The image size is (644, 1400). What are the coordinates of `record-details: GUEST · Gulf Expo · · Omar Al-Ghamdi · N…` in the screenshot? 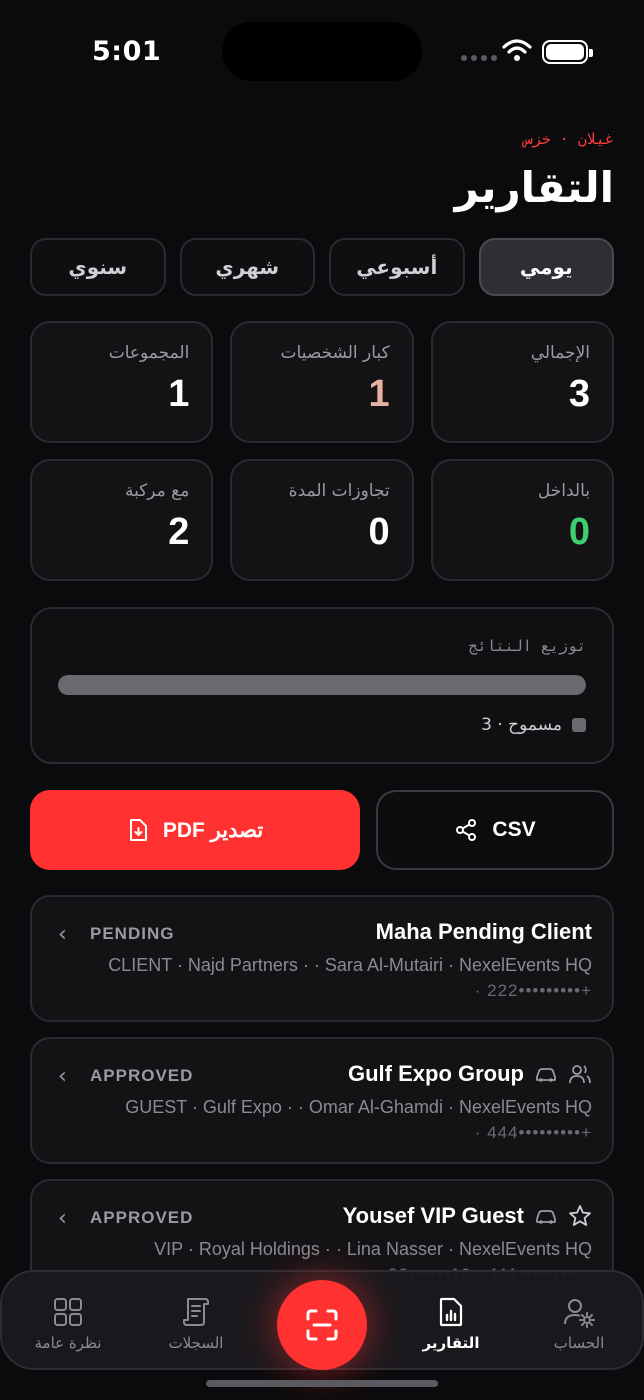 It's located at (358, 1107).